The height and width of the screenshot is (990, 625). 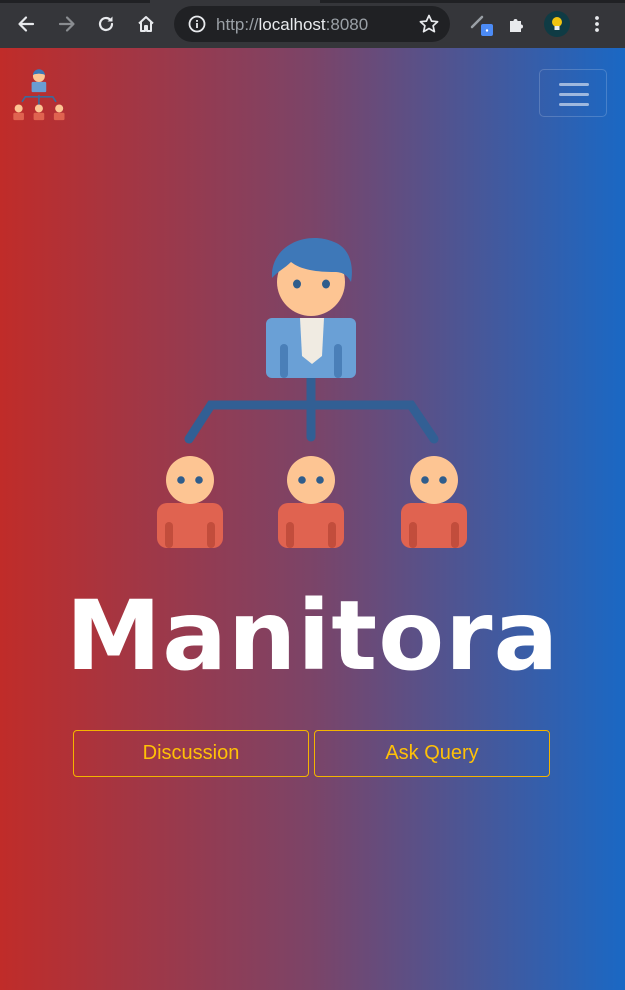 I want to click on navbar-toggle-button, so click(x=573, y=93).